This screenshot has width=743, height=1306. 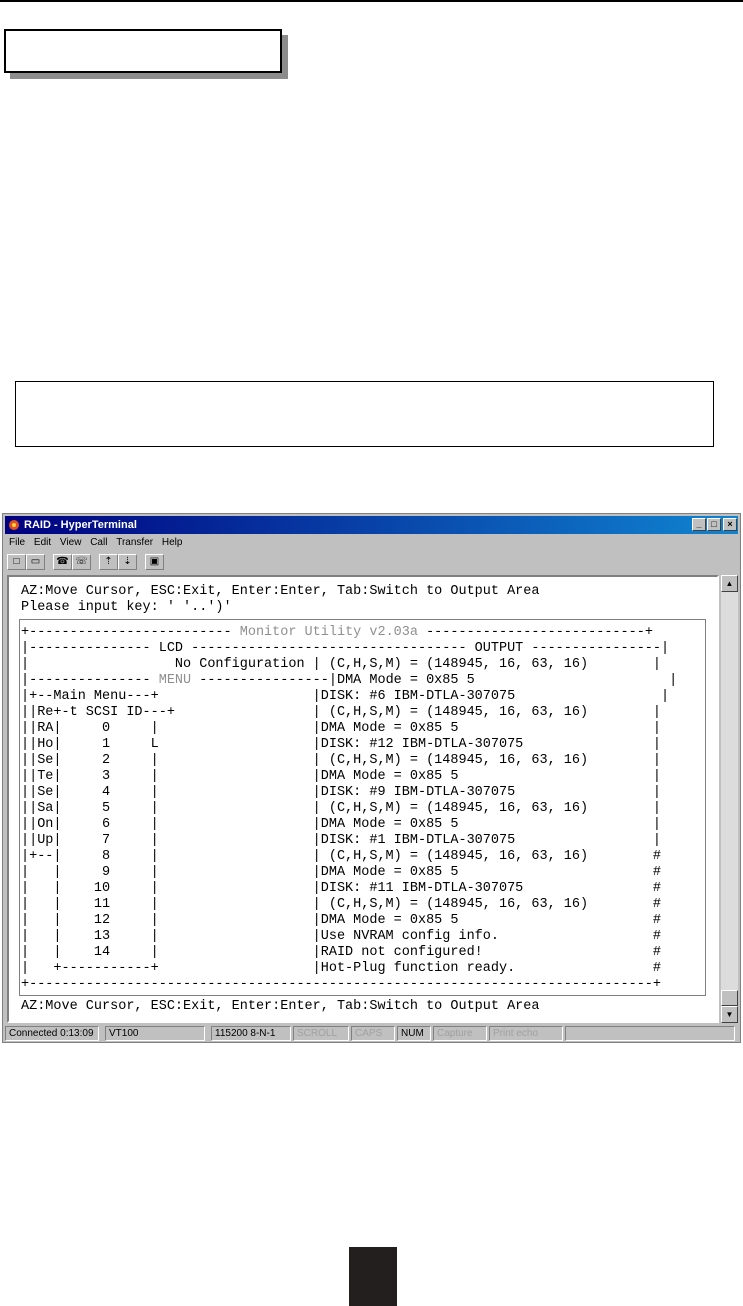 What do you see at coordinates (108, 562) in the screenshot?
I see `send-icon: ⇡` at bounding box center [108, 562].